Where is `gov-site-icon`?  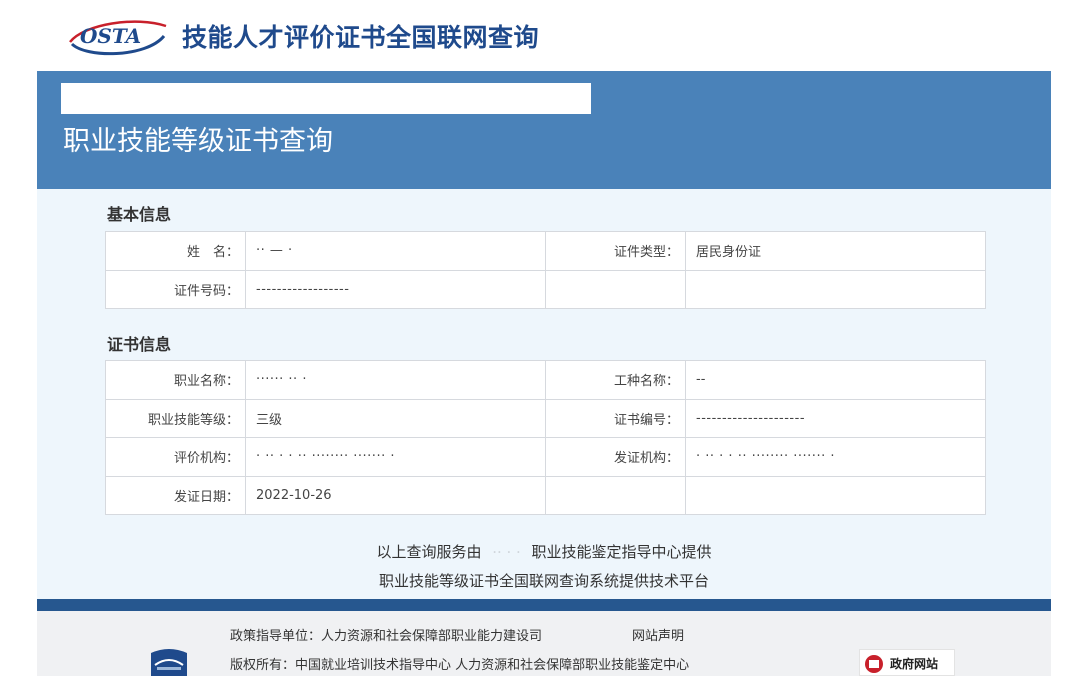
gov-site-icon is located at coordinates (874, 664).